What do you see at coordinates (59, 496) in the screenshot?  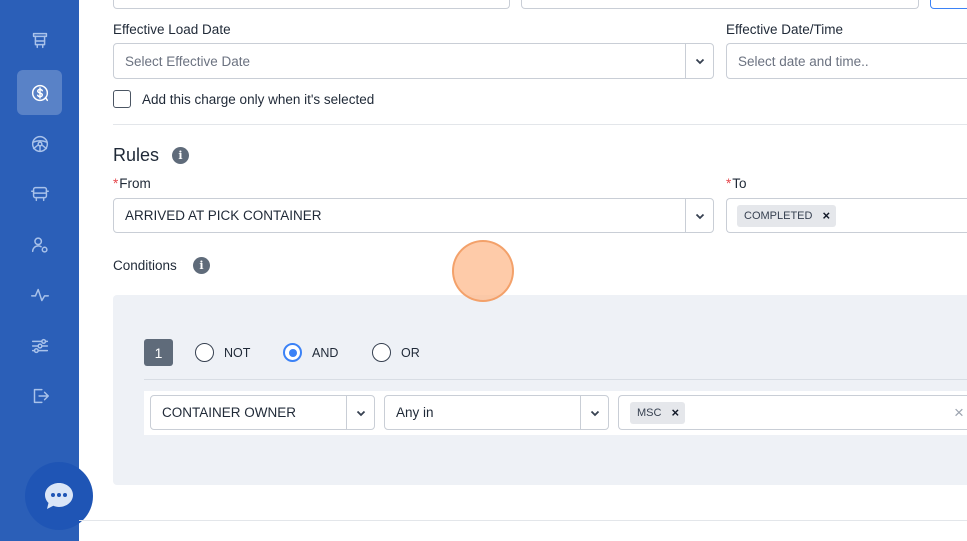 I see `chat-bubble-icon` at bounding box center [59, 496].